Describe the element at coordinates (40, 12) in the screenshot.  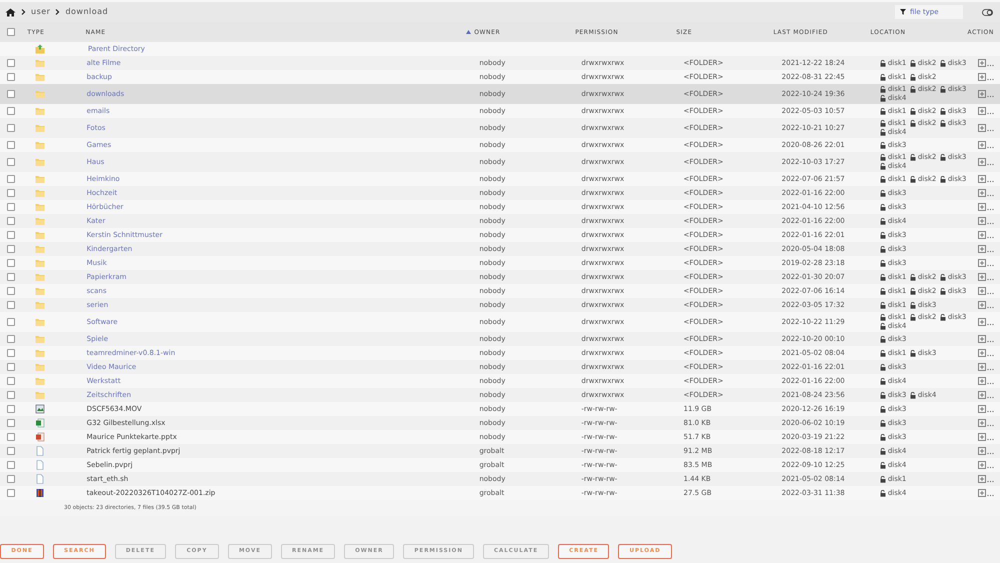
I see `breadcrumb-link: user` at that location.